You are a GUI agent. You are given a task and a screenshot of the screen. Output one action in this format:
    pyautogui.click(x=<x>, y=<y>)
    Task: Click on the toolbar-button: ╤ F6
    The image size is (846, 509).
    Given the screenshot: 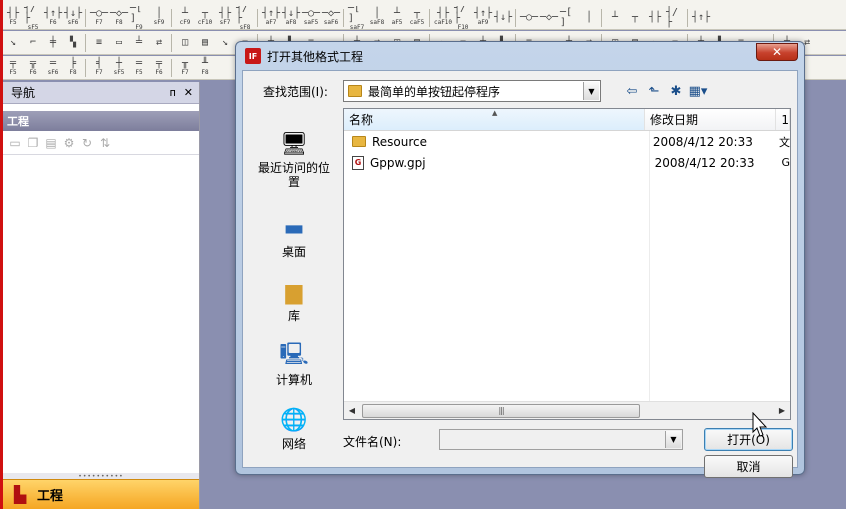 What is the action you would take?
    pyautogui.click(x=159, y=68)
    